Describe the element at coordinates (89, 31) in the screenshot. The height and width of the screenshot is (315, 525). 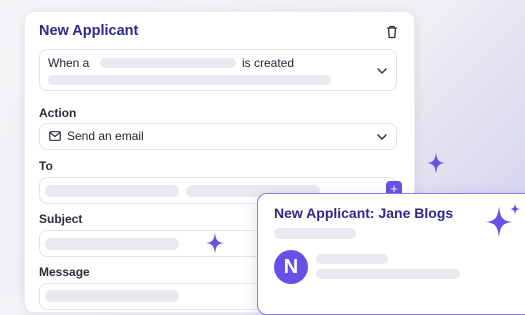
I see `card-title: New Applicant` at that location.